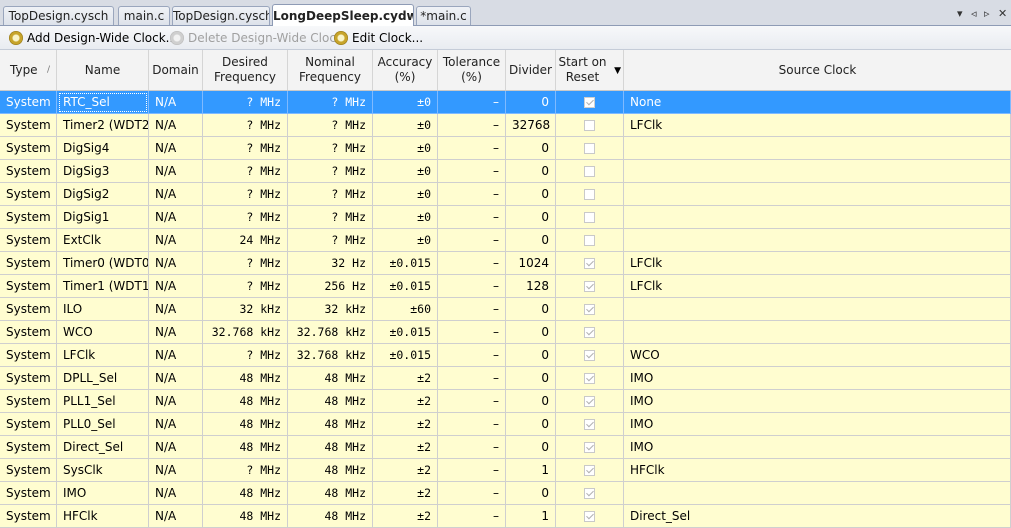 The width and height of the screenshot is (1011, 528). I want to click on tab-topdesign-cysch-2: TopDesign.cysch, so click(221, 15).